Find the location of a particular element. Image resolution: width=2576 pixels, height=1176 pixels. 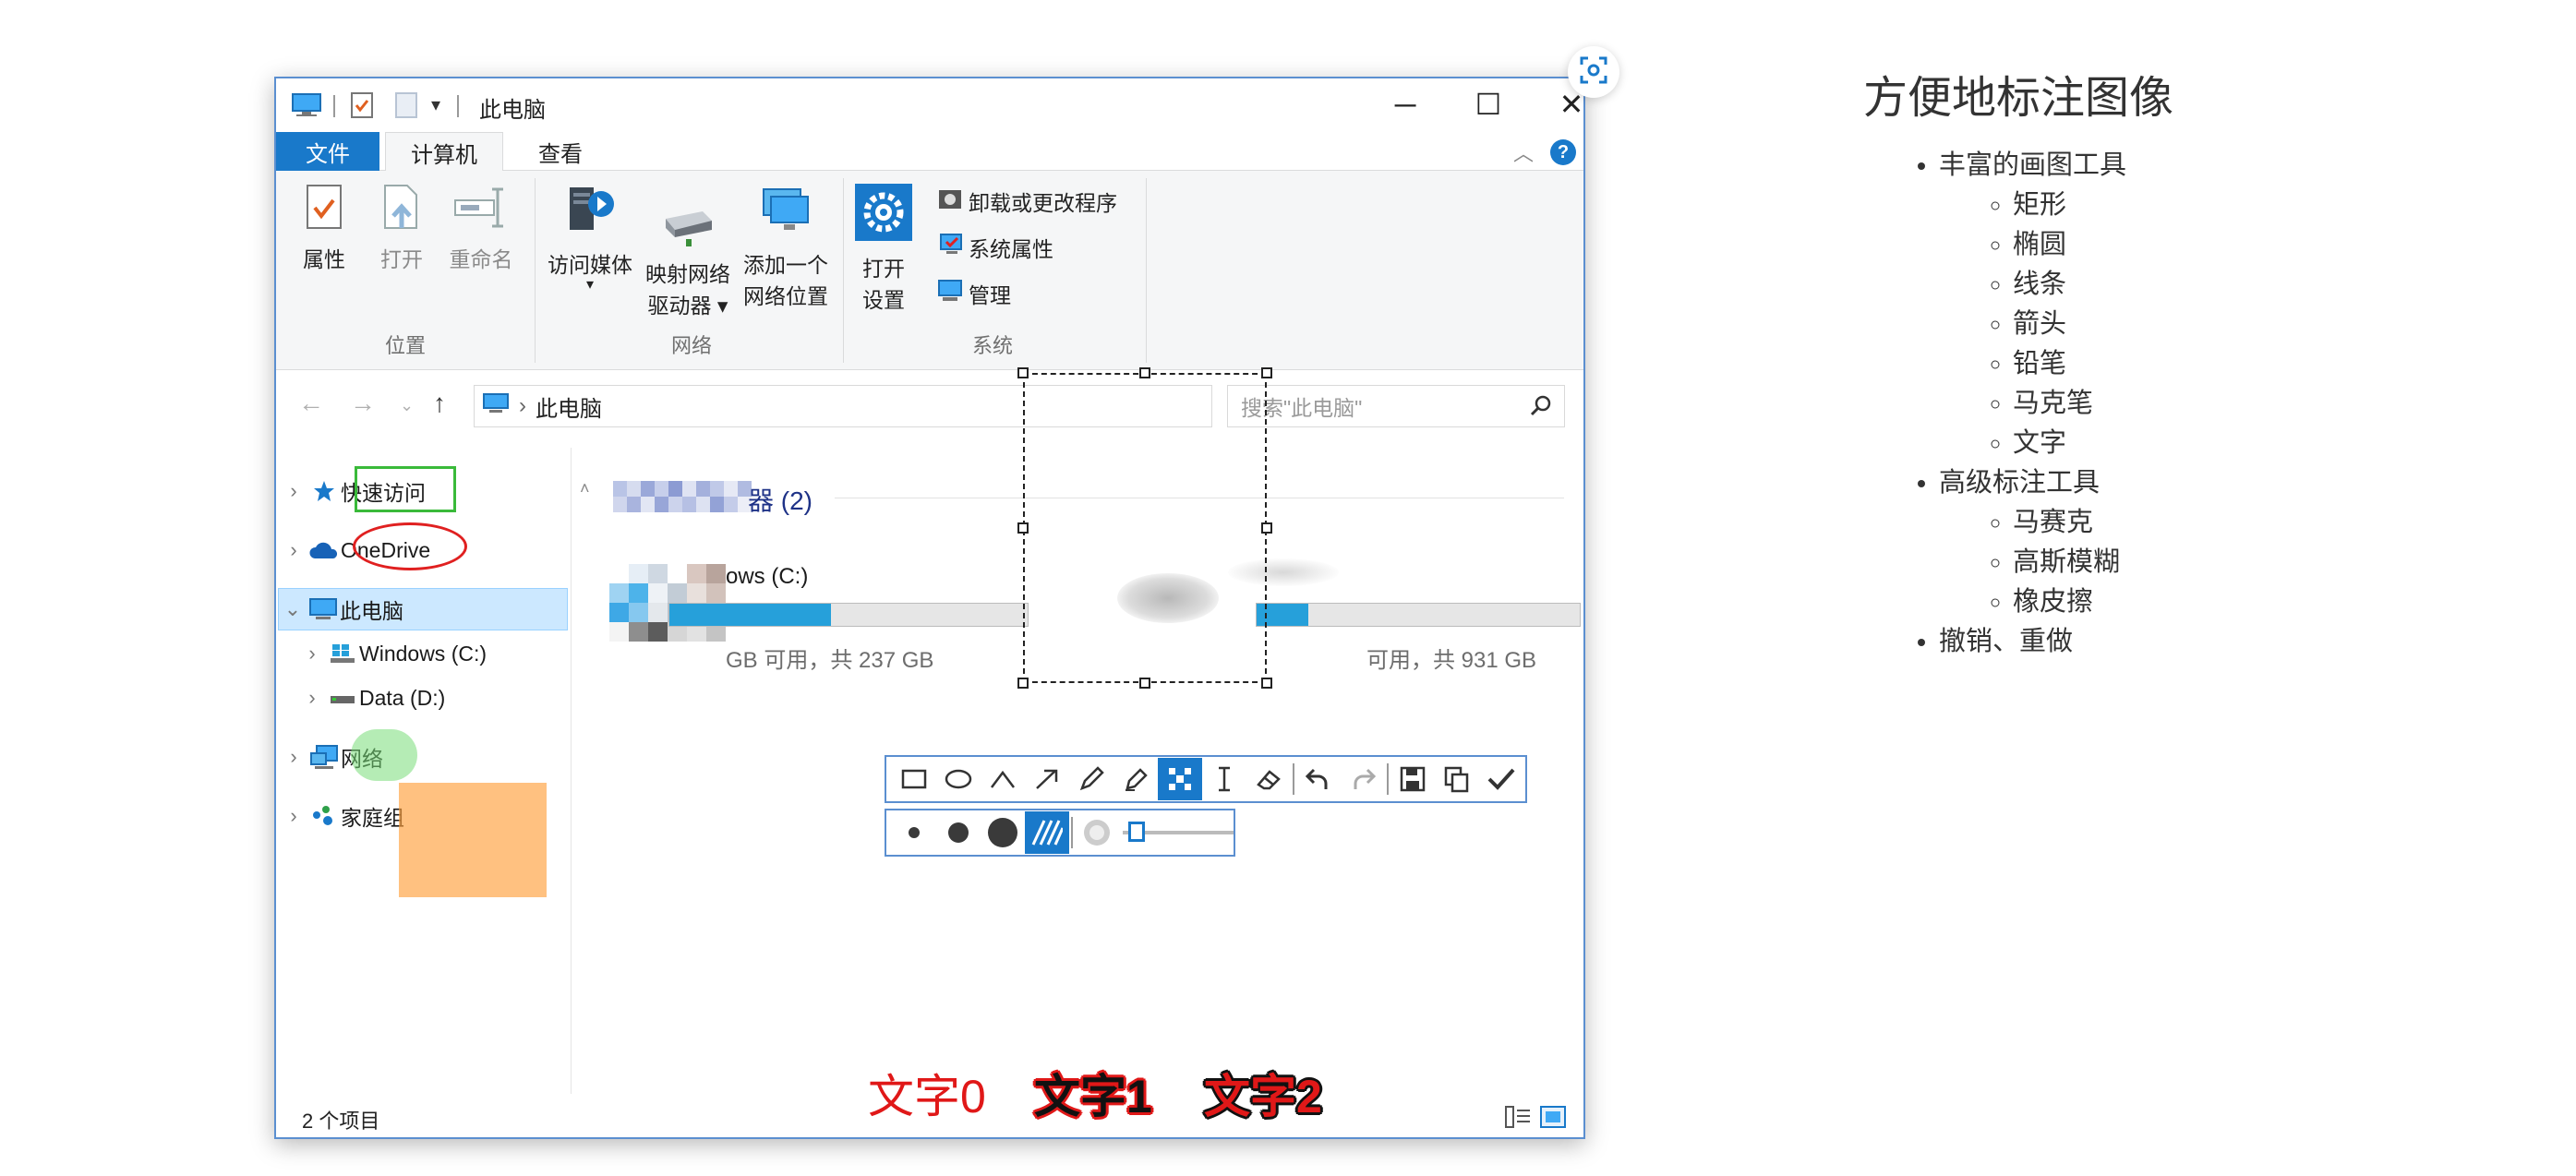

homegroup-icon is located at coordinates (324, 816).